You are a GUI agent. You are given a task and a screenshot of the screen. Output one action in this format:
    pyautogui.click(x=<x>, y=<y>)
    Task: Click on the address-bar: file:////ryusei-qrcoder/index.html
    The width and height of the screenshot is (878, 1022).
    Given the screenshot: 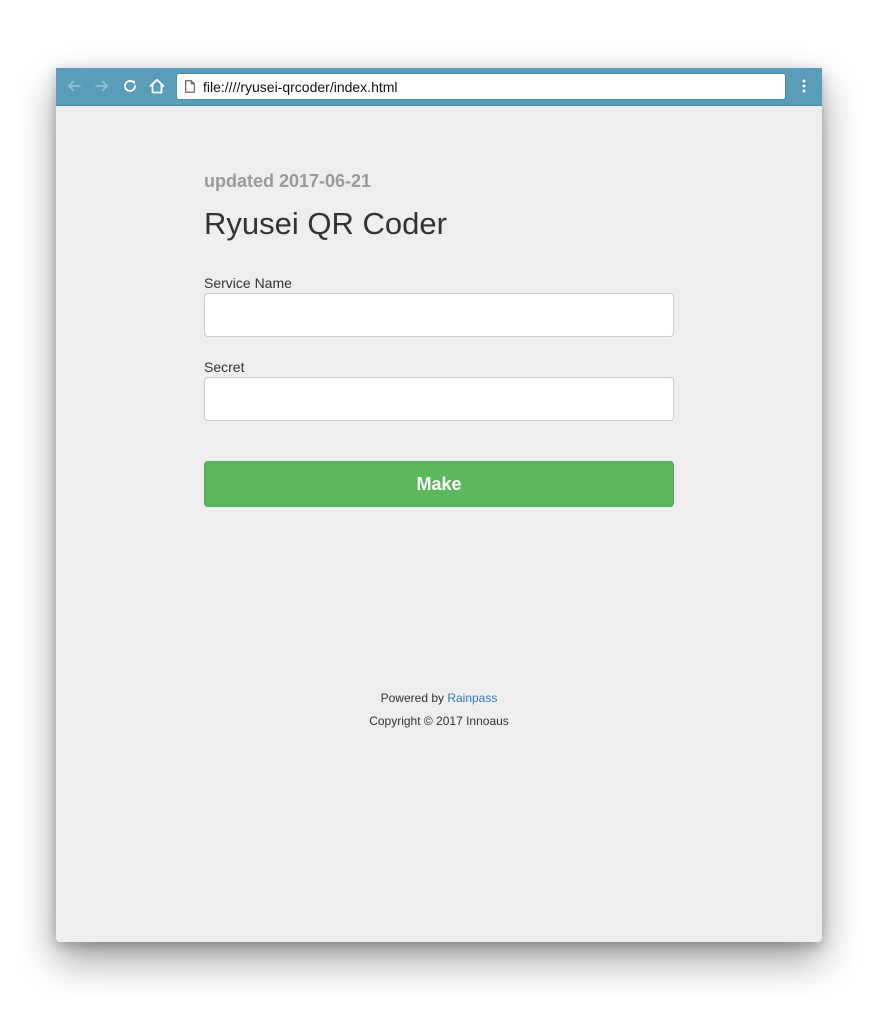 What is the action you would take?
    pyautogui.click(x=481, y=86)
    